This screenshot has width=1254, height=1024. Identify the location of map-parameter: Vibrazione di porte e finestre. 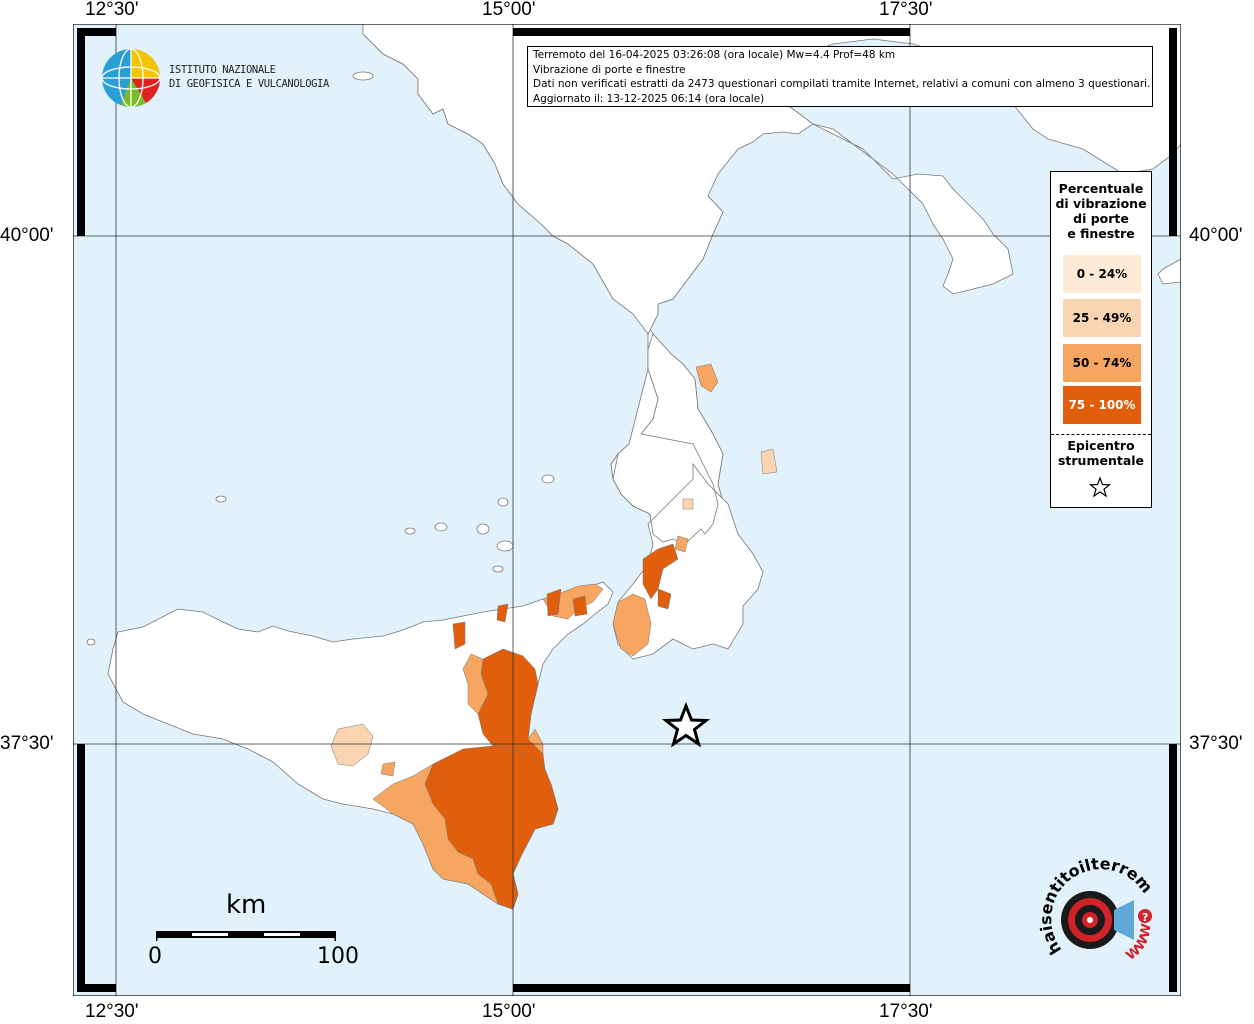
(609, 69).